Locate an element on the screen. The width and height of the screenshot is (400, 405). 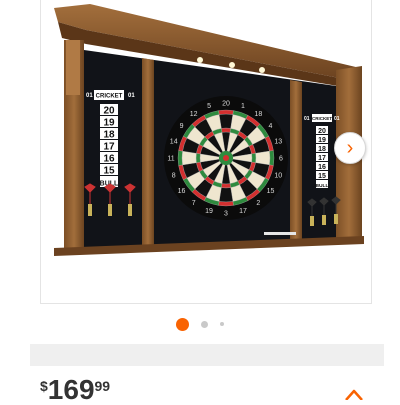
left-scoreboard-row-2: 18 is located at coordinates (109, 134).